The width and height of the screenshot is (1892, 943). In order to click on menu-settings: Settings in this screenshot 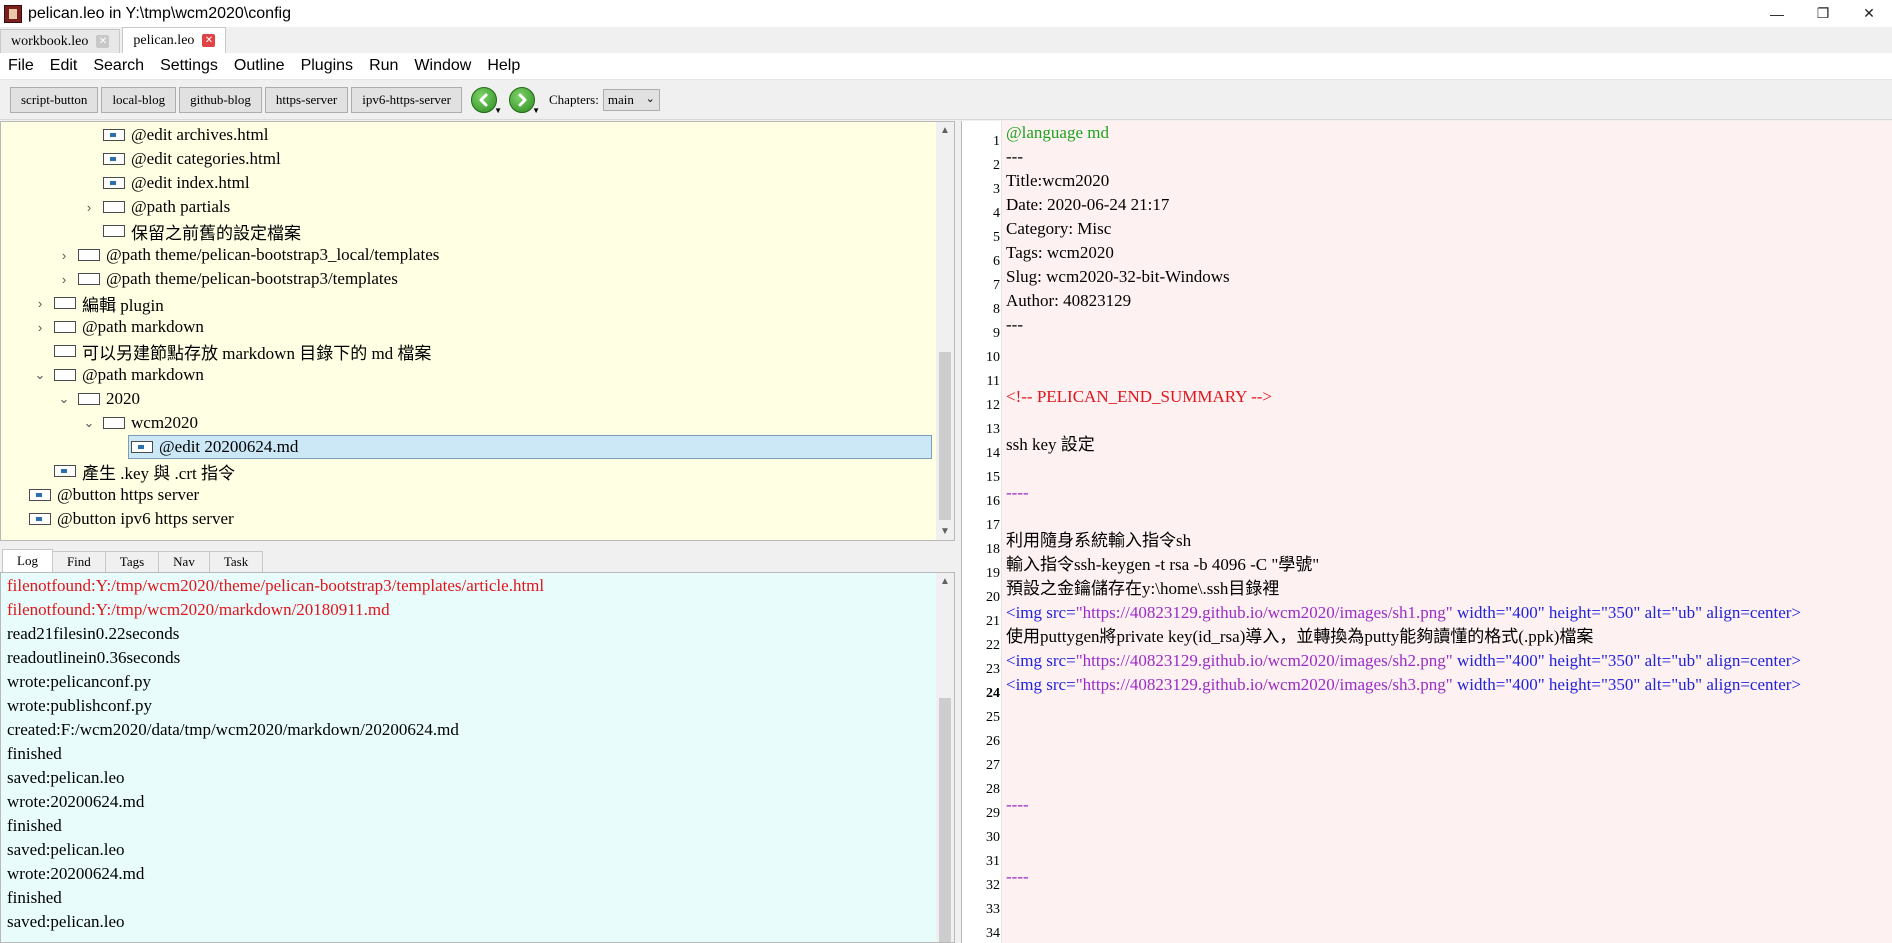, I will do `click(189, 66)`.